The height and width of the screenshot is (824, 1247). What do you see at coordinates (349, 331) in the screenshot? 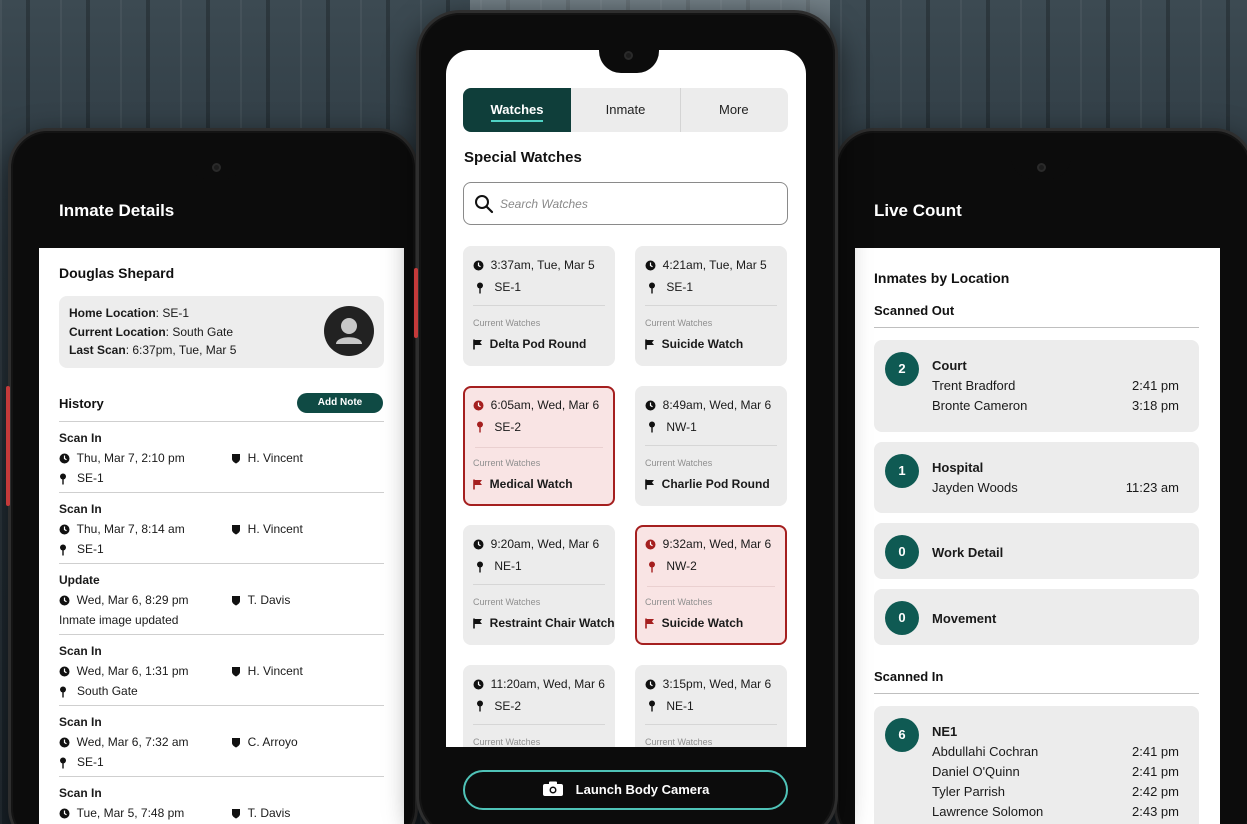
I see `avatar` at bounding box center [349, 331].